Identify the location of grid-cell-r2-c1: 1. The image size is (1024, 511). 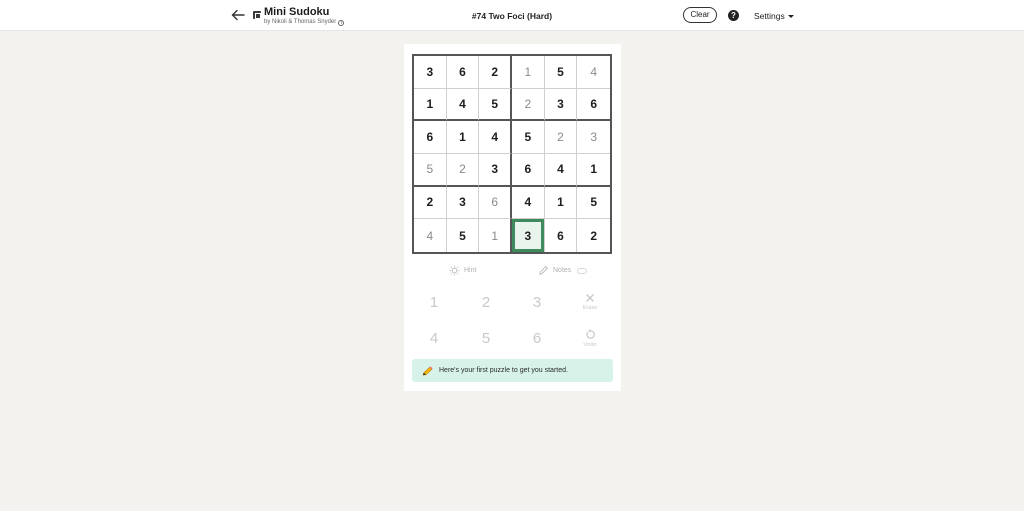
(430, 105).